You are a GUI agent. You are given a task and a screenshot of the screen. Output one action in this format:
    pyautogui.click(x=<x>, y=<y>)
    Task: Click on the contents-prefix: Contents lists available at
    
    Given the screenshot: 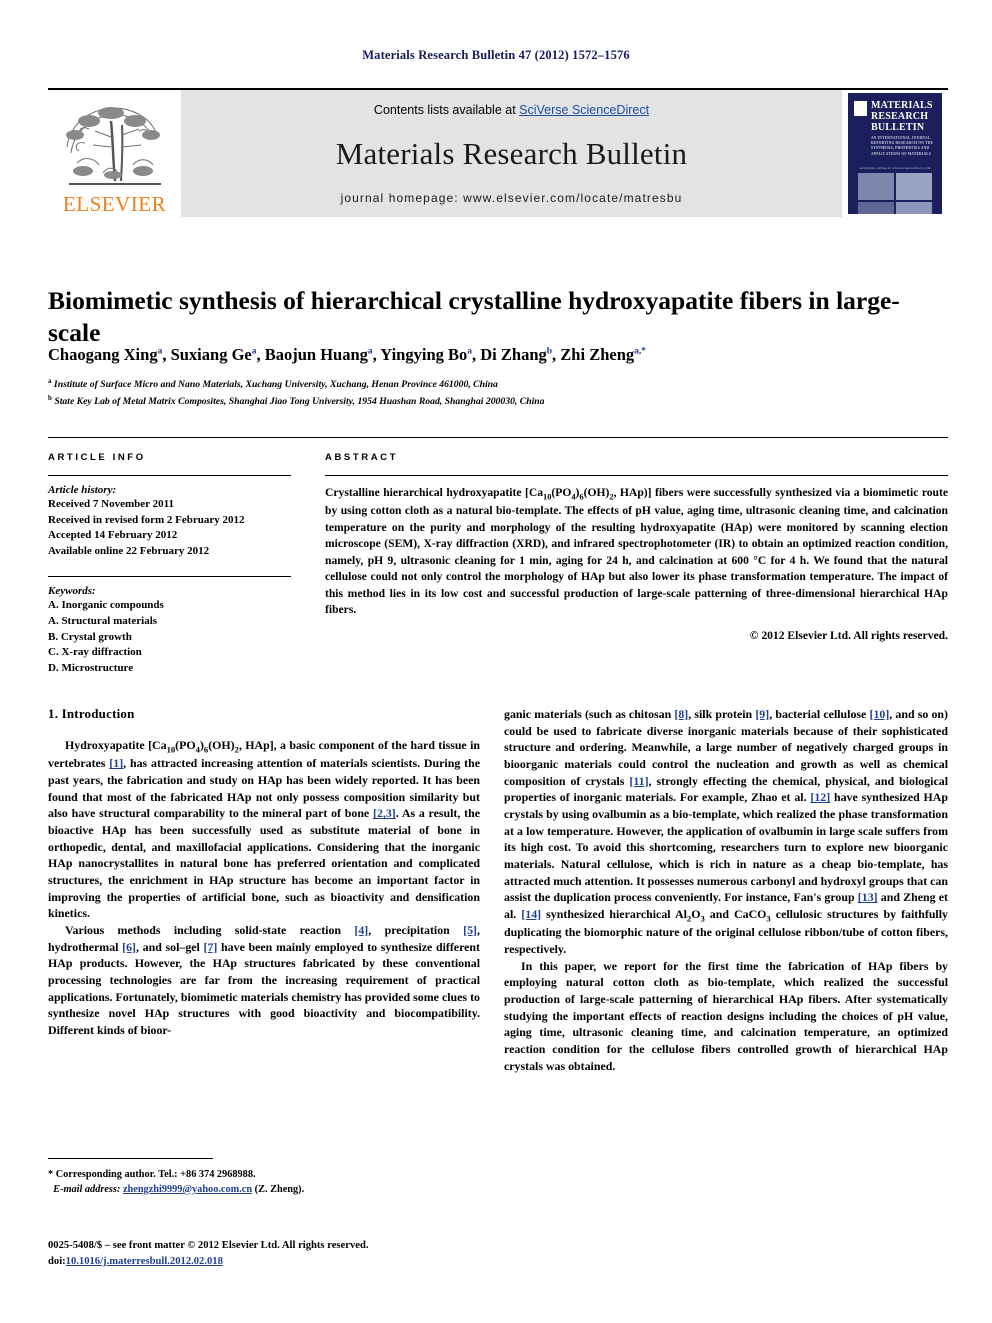 What is the action you would take?
    pyautogui.click(x=446, y=110)
    